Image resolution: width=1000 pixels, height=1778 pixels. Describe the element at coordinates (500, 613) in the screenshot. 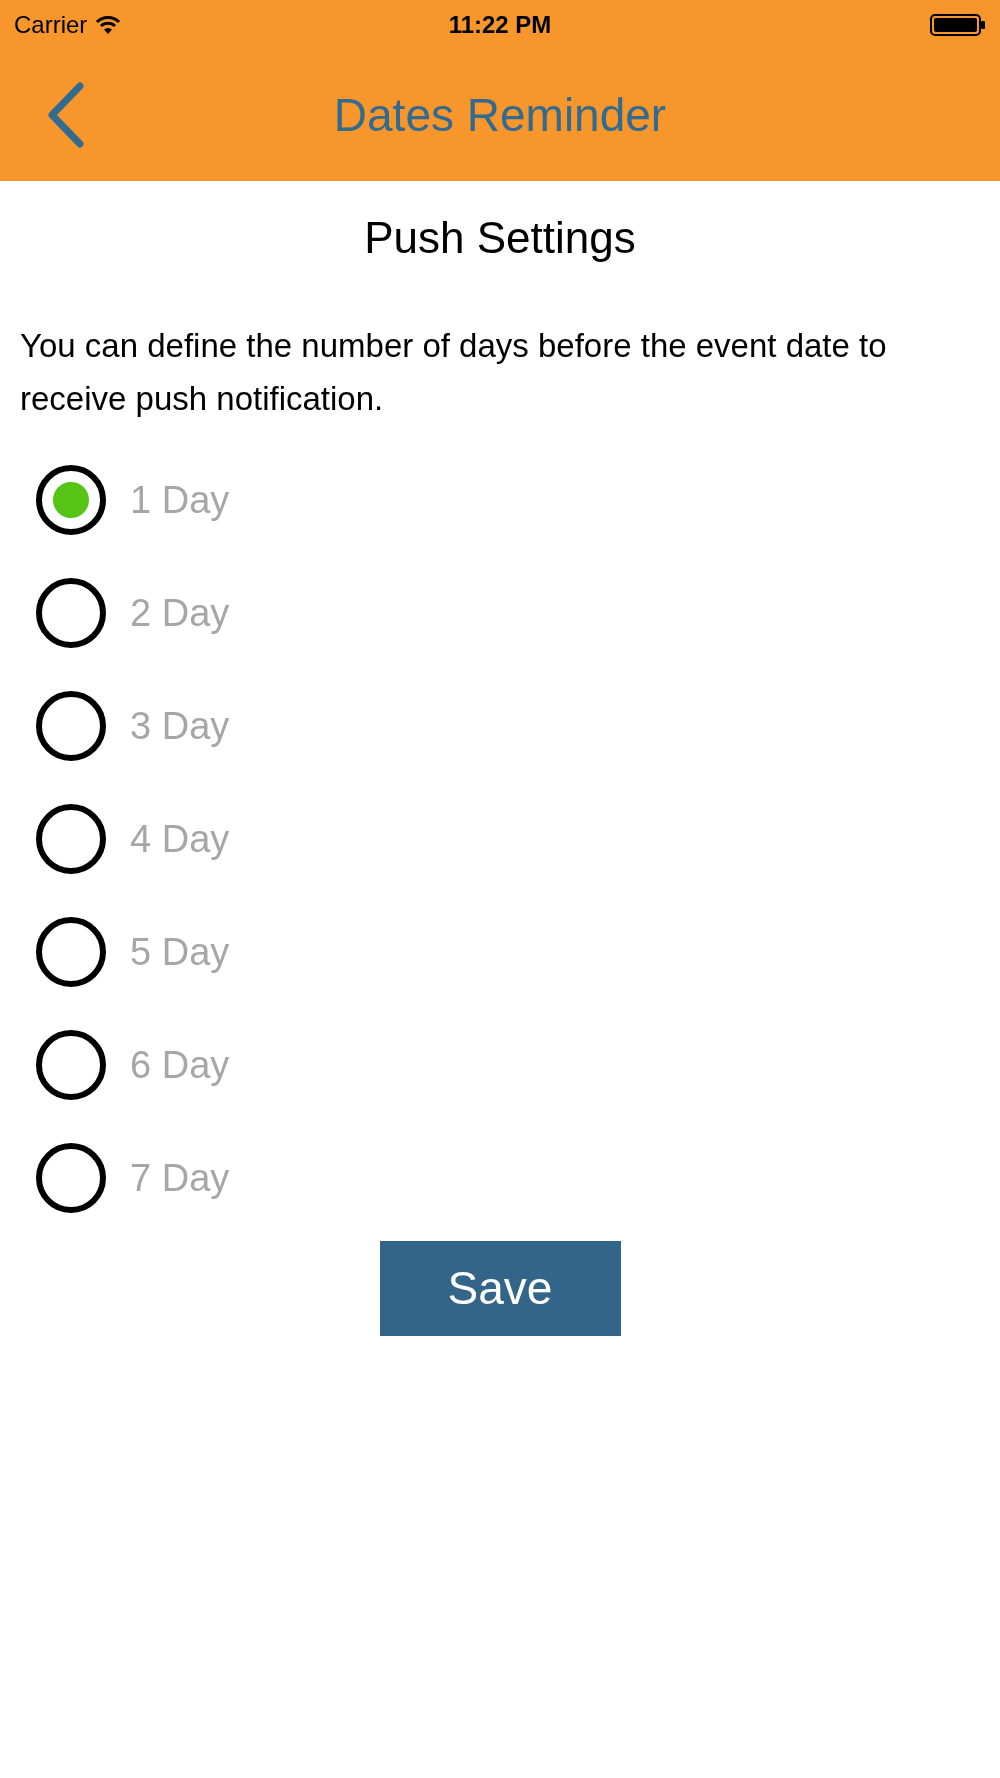

I see `day-option: 2 Day` at that location.